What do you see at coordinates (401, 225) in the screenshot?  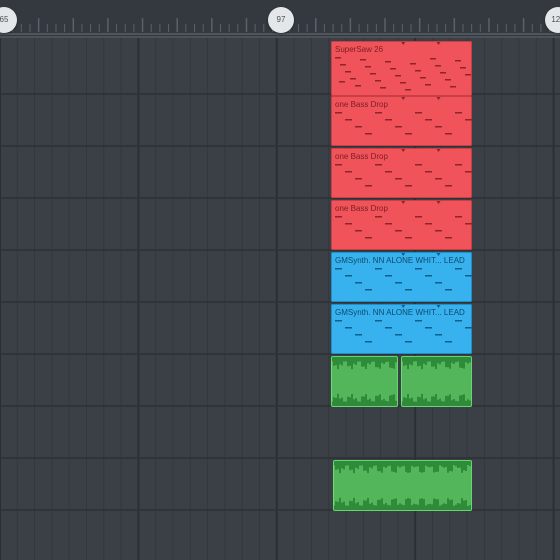 I see `pattern-clip-bass-drop-3: one Bass Drop` at bounding box center [401, 225].